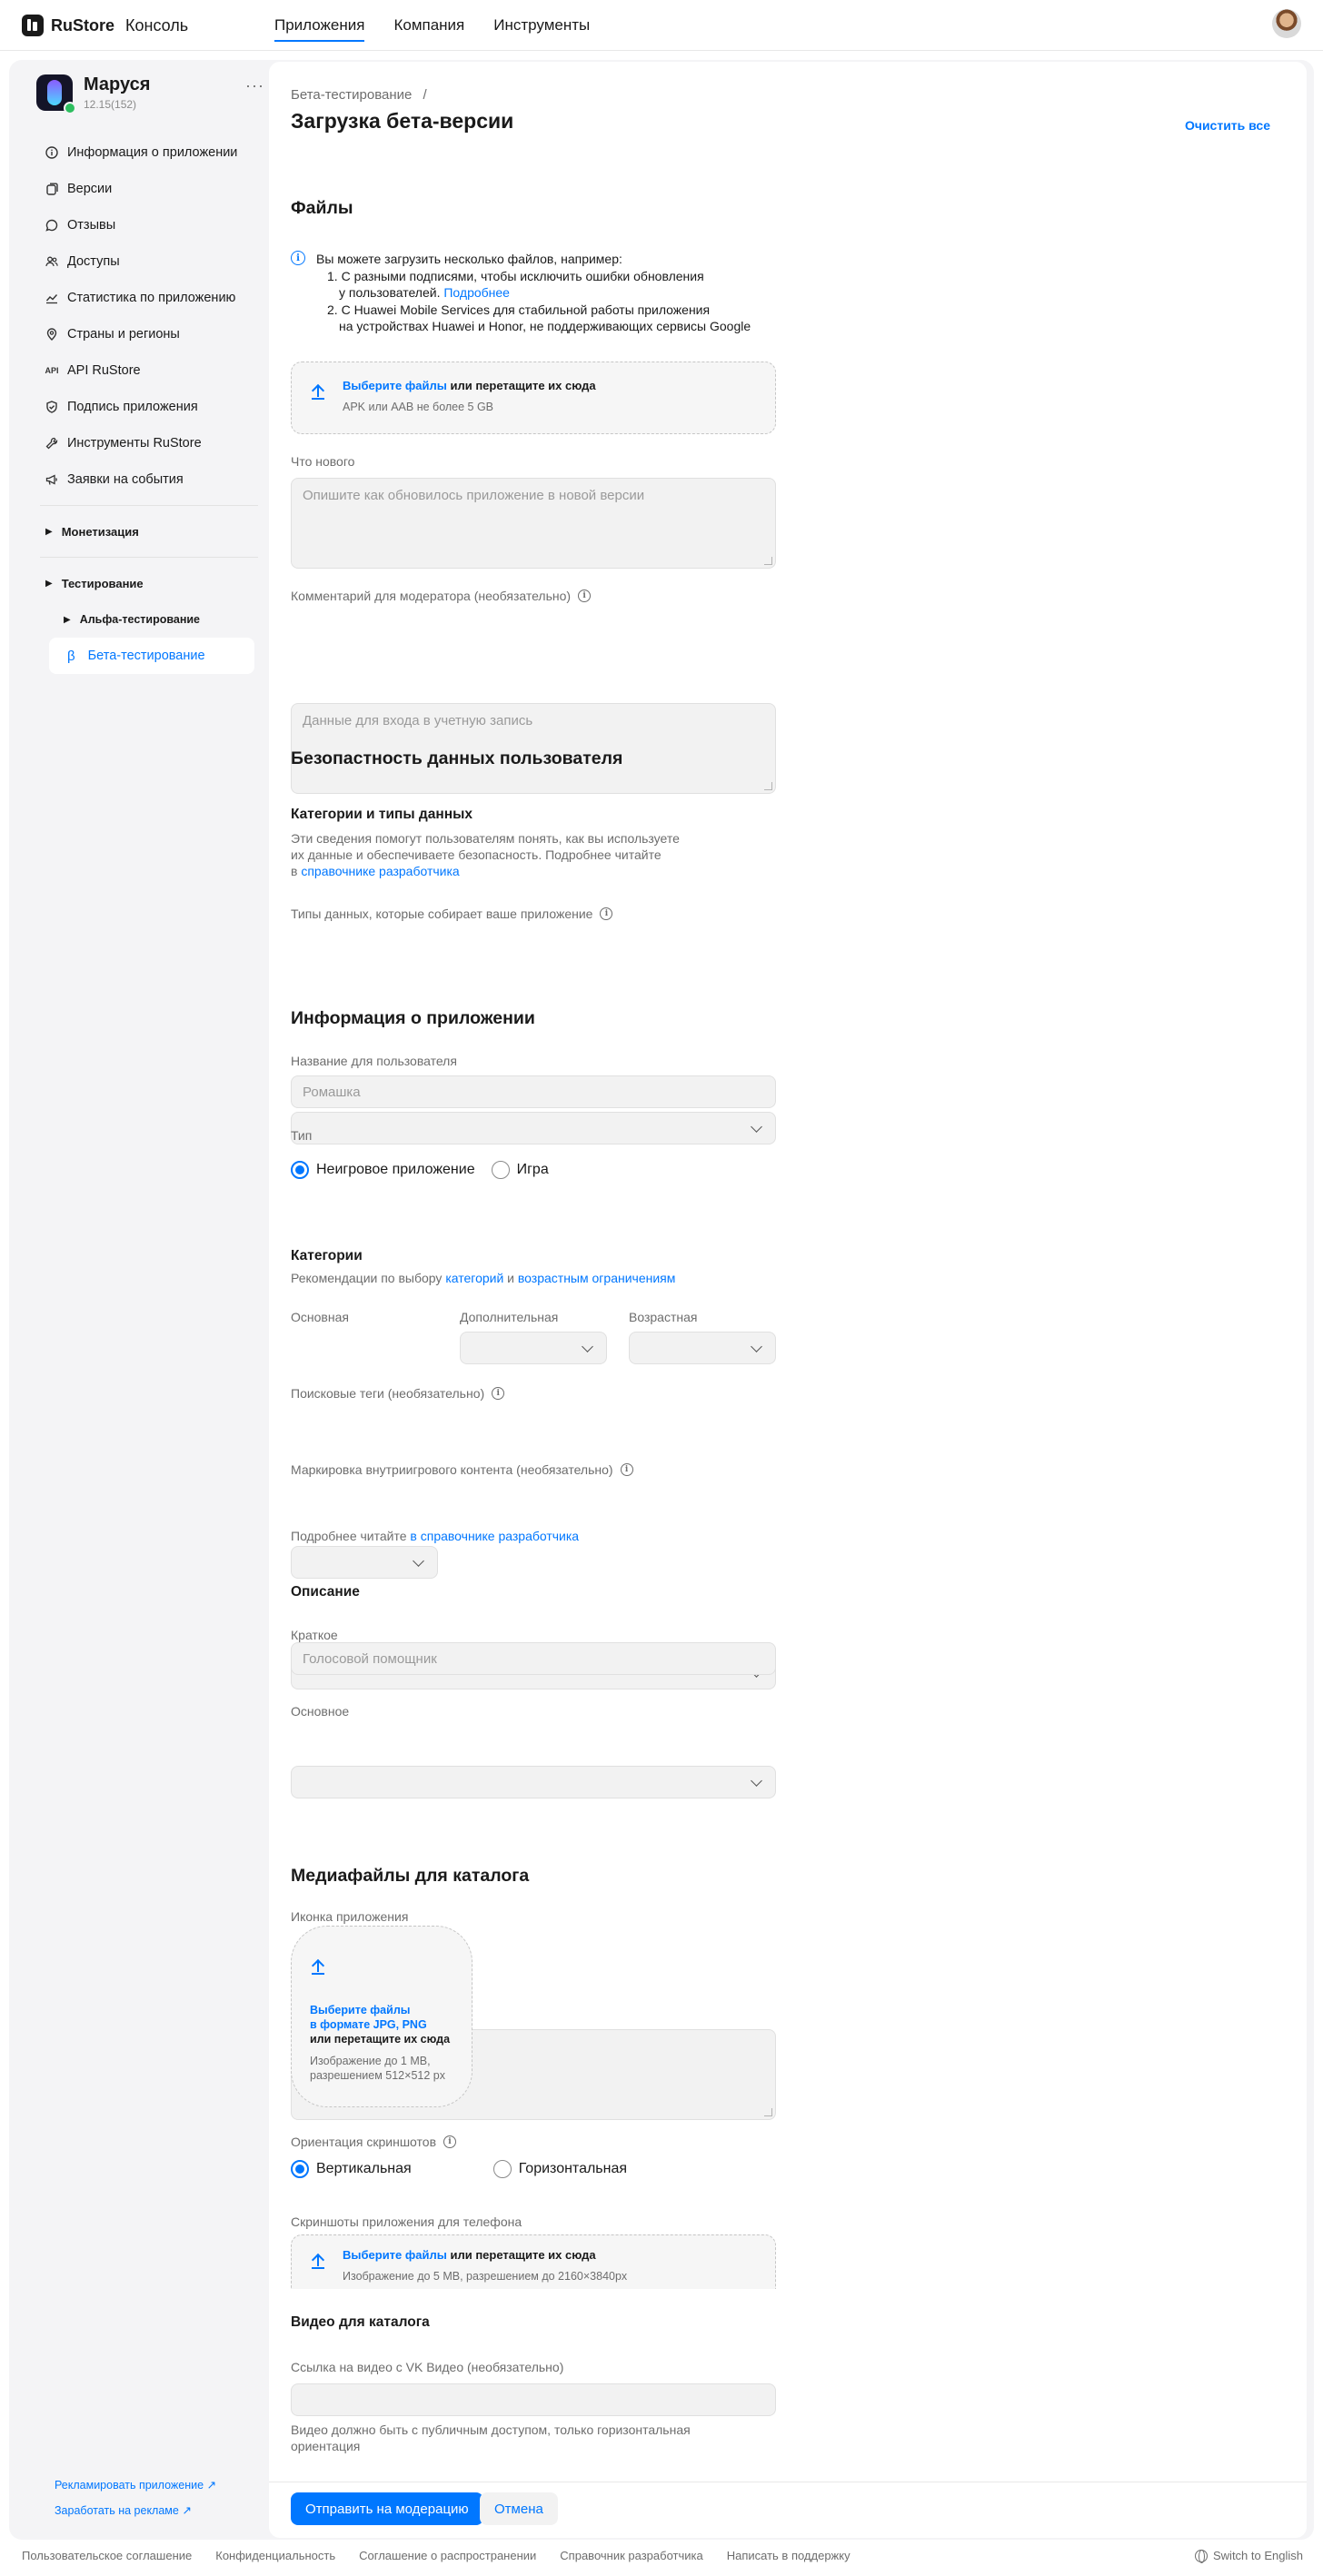  What do you see at coordinates (380, 871) in the screenshot?
I see `developer-guide-link: справочнике разработчика` at bounding box center [380, 871].